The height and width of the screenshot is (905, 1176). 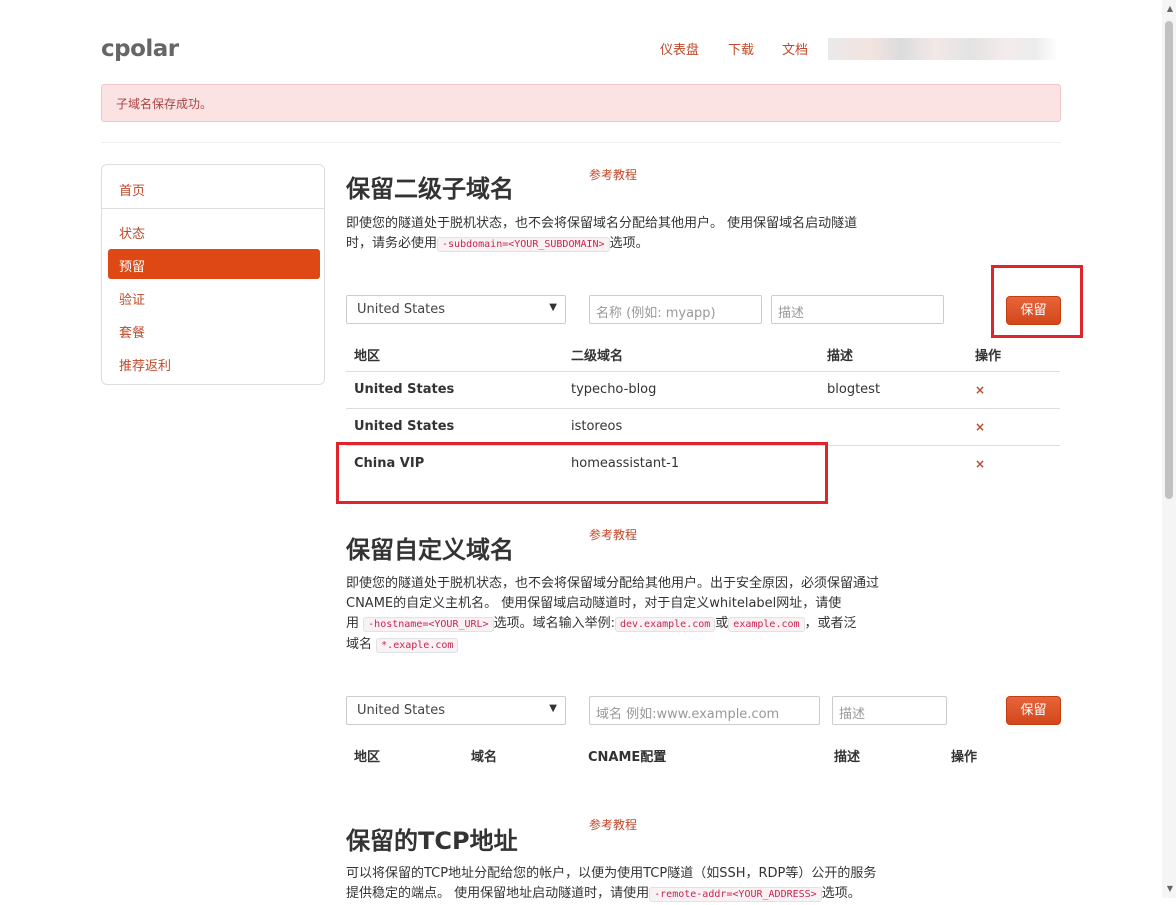 What do you see at coordinates (392, 243) in the screenshot?
I see `desc-text: 时，请务必使用` at bounding box center [392, 243].